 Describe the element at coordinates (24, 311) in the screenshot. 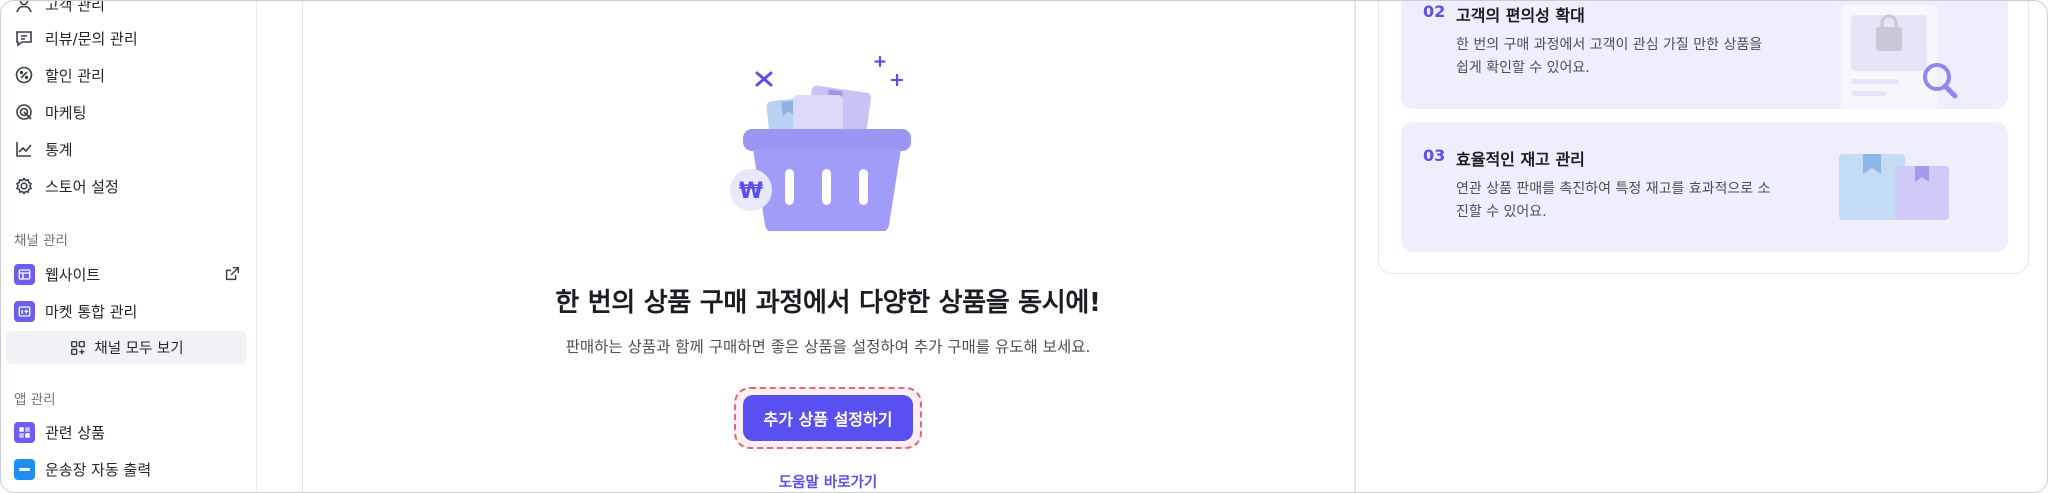

I see `market-icon` at that location.